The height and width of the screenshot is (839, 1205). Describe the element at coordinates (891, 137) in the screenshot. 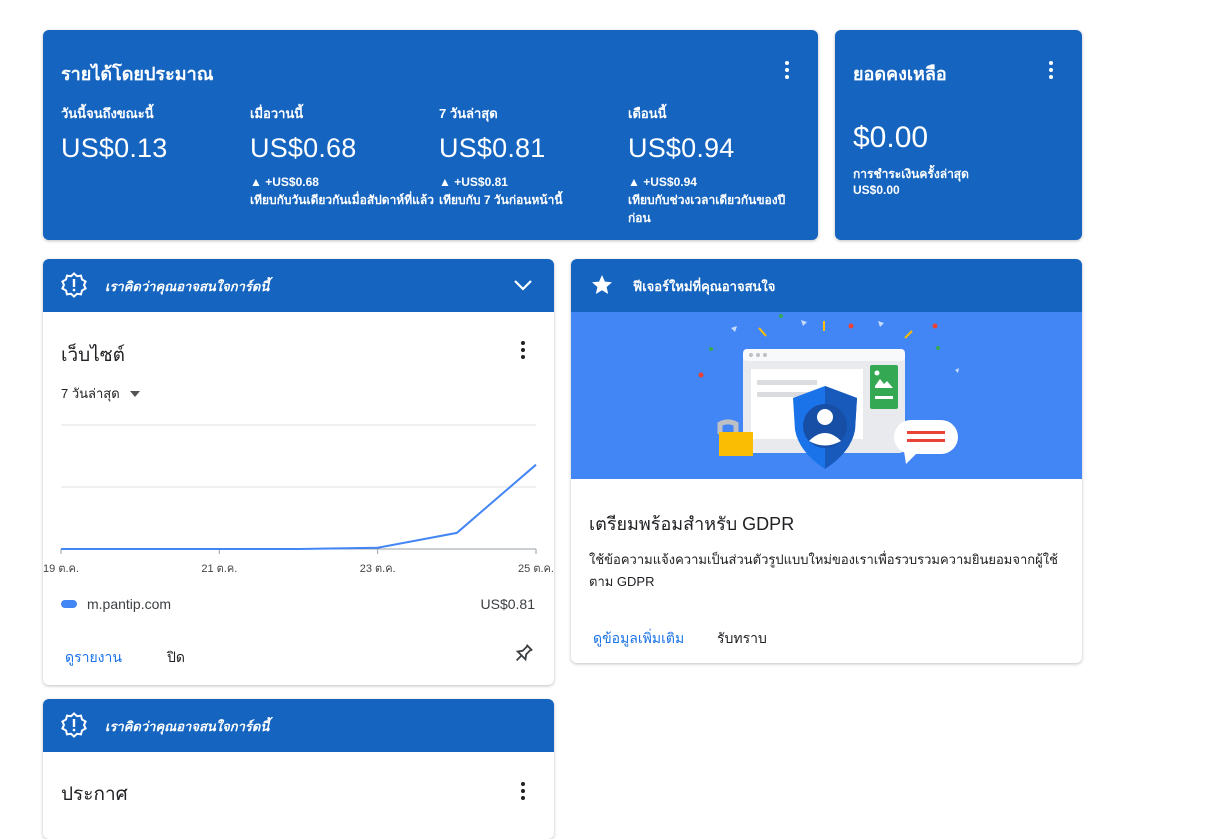

I see `balance-value: $0.00` at that location.